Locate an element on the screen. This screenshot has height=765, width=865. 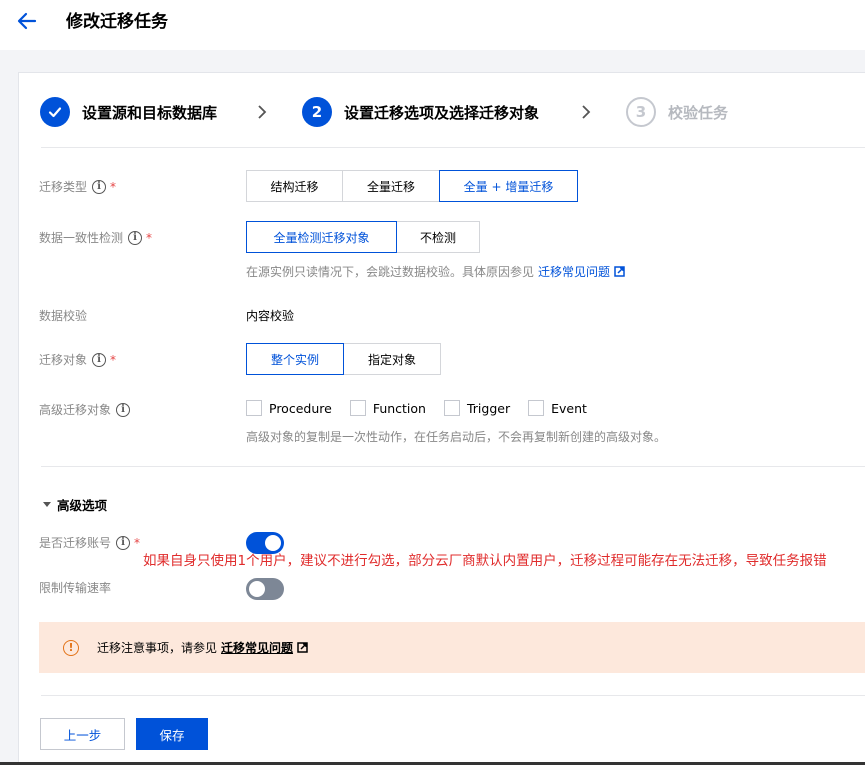
checkbox-trigger: Trigger is located at coordinates (476, 408).